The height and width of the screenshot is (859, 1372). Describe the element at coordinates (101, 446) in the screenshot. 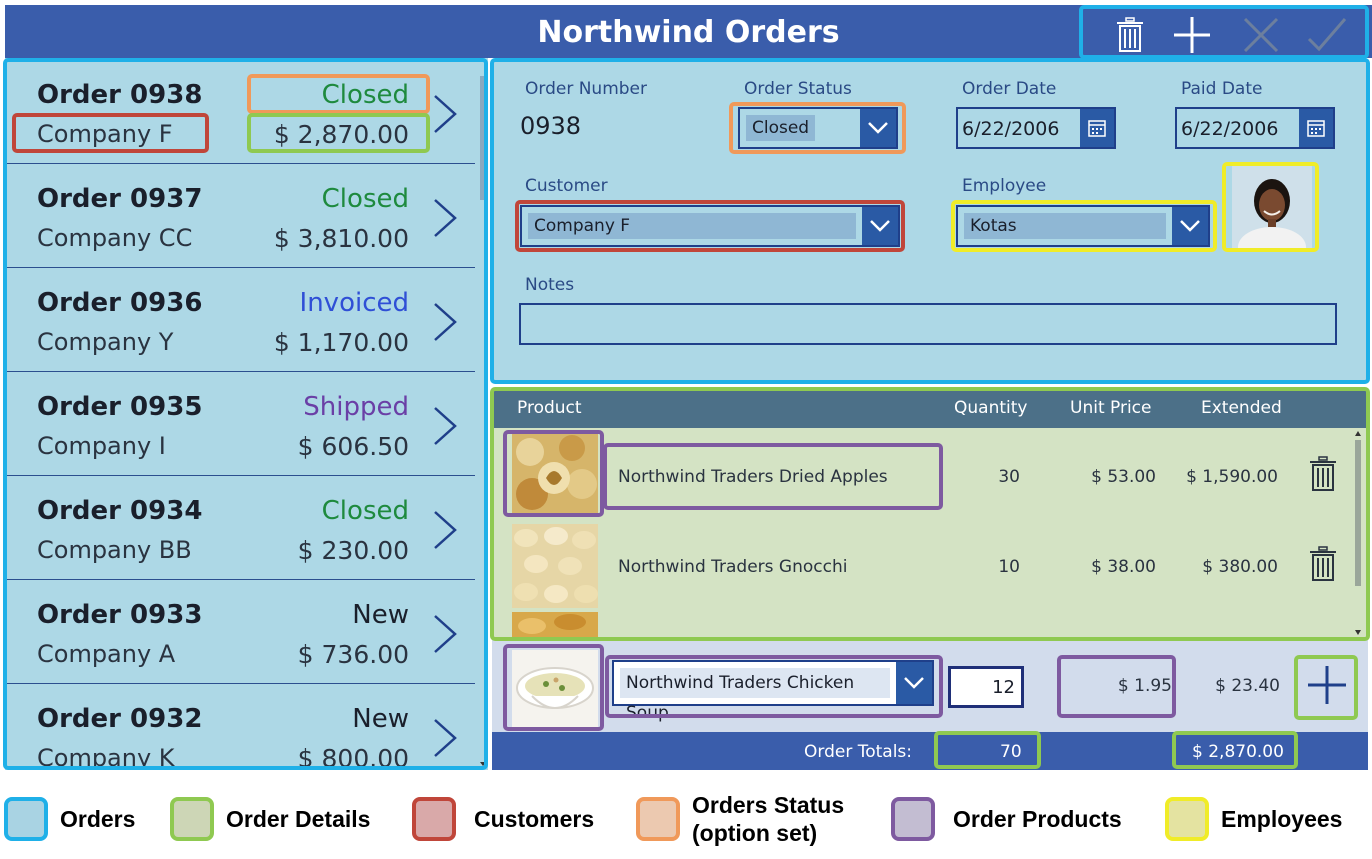

I see `order-company: Company I` at that location.